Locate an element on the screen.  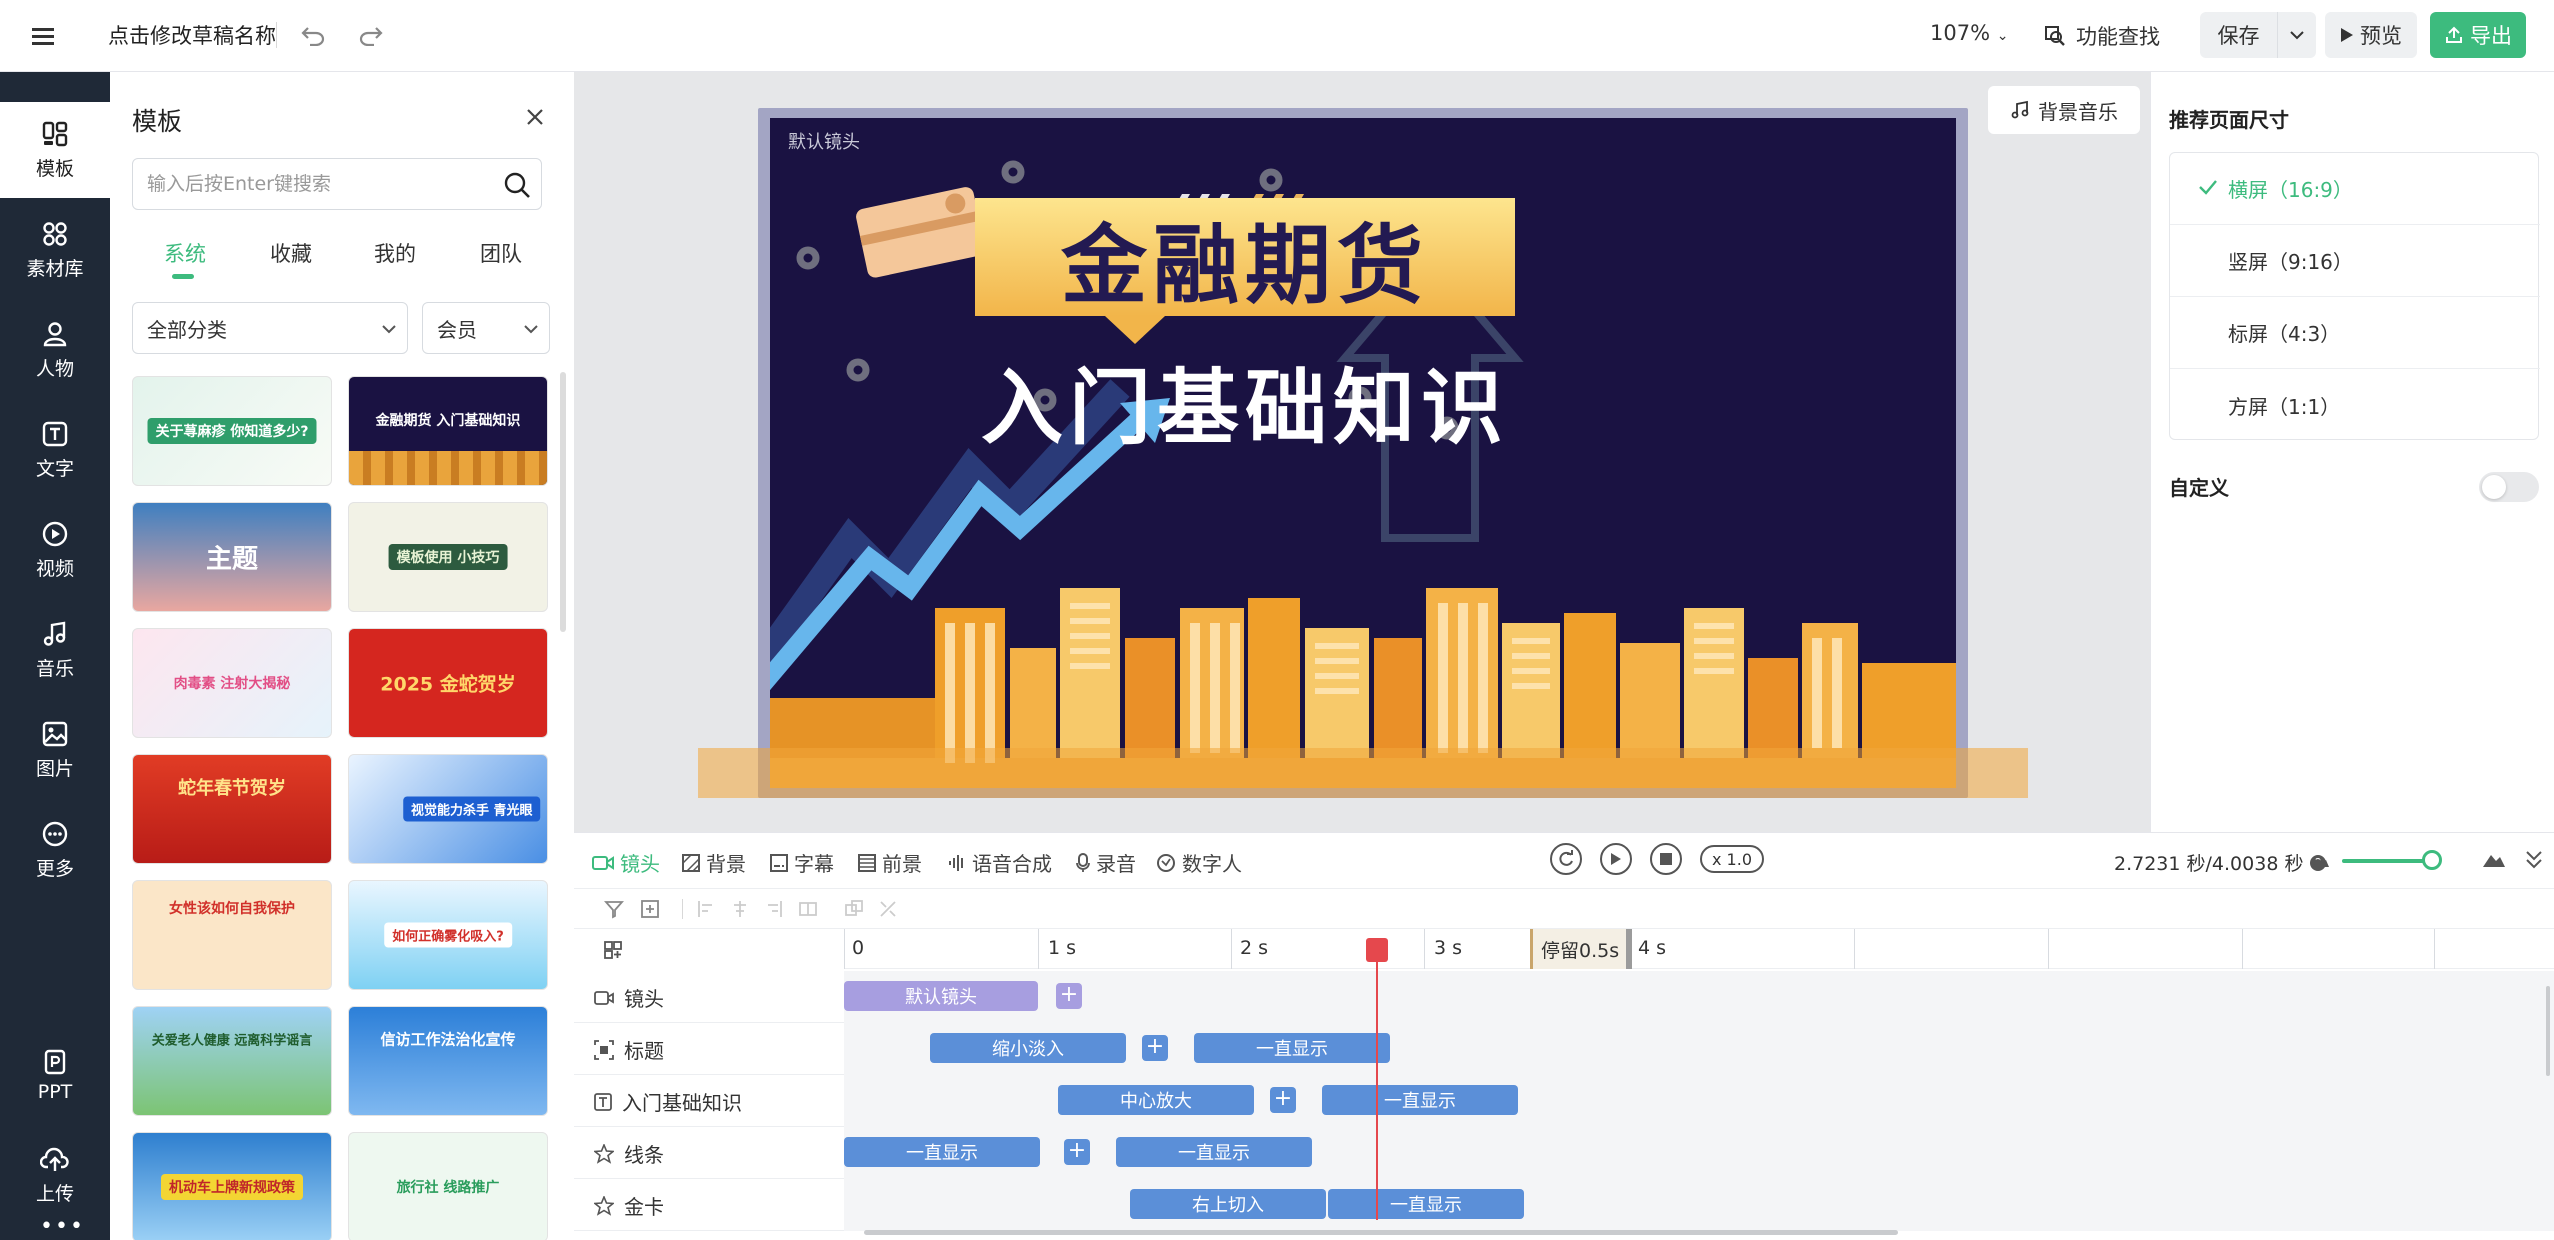
timeline-zoom-knob is located at coordinates (2432, 860).